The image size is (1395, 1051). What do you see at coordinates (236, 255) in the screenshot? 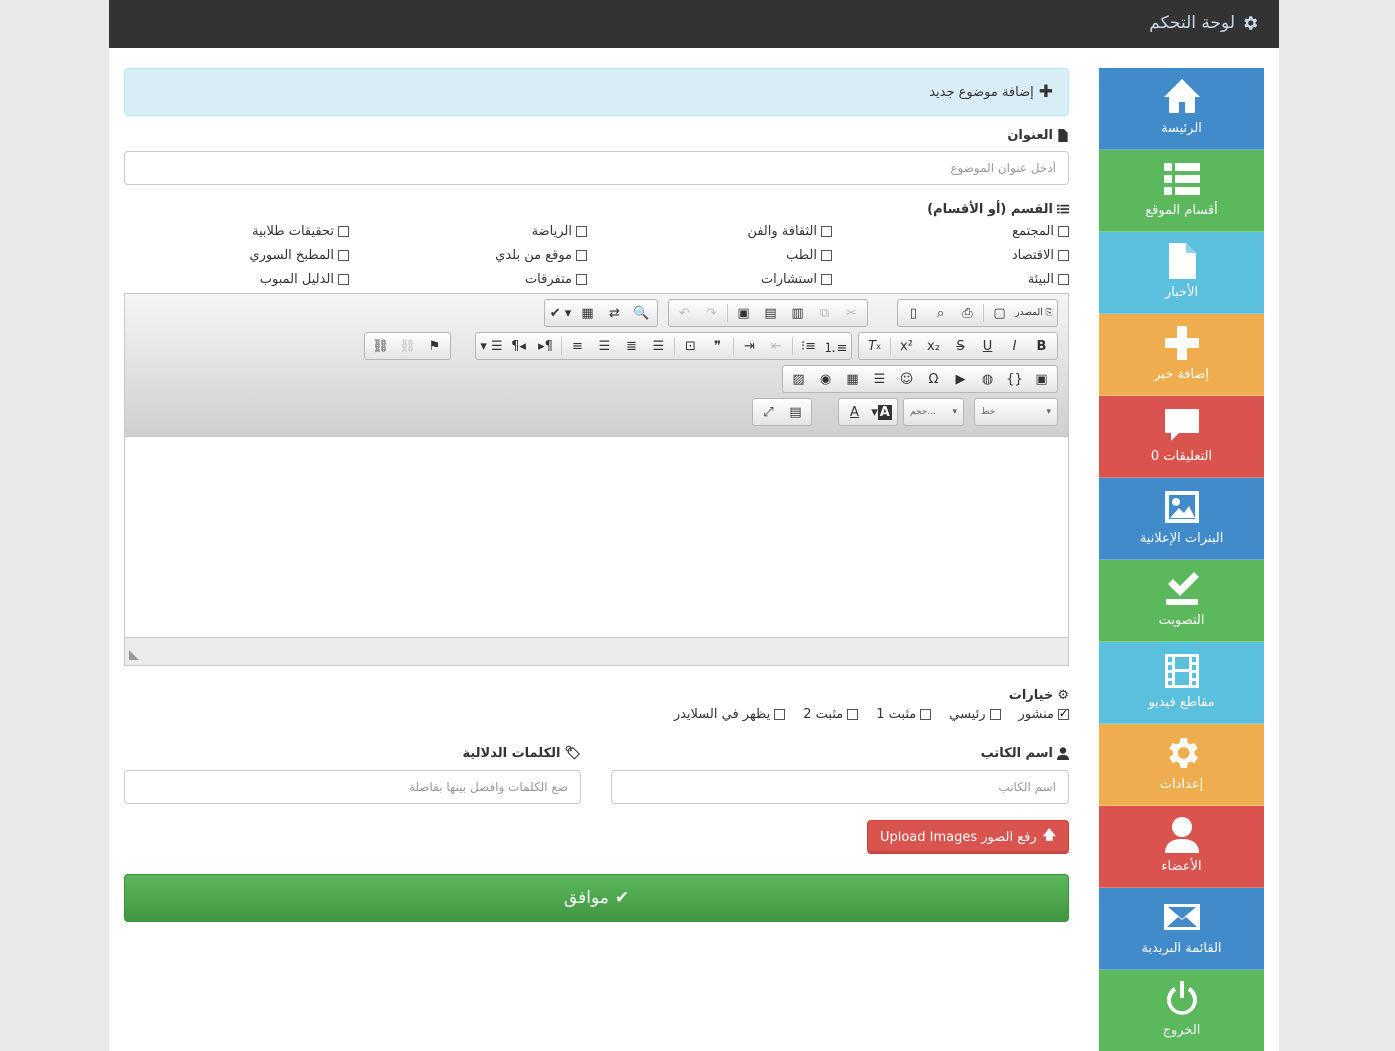
I see `category-option: المطبخ السوري` at bounding box center [236, 255].